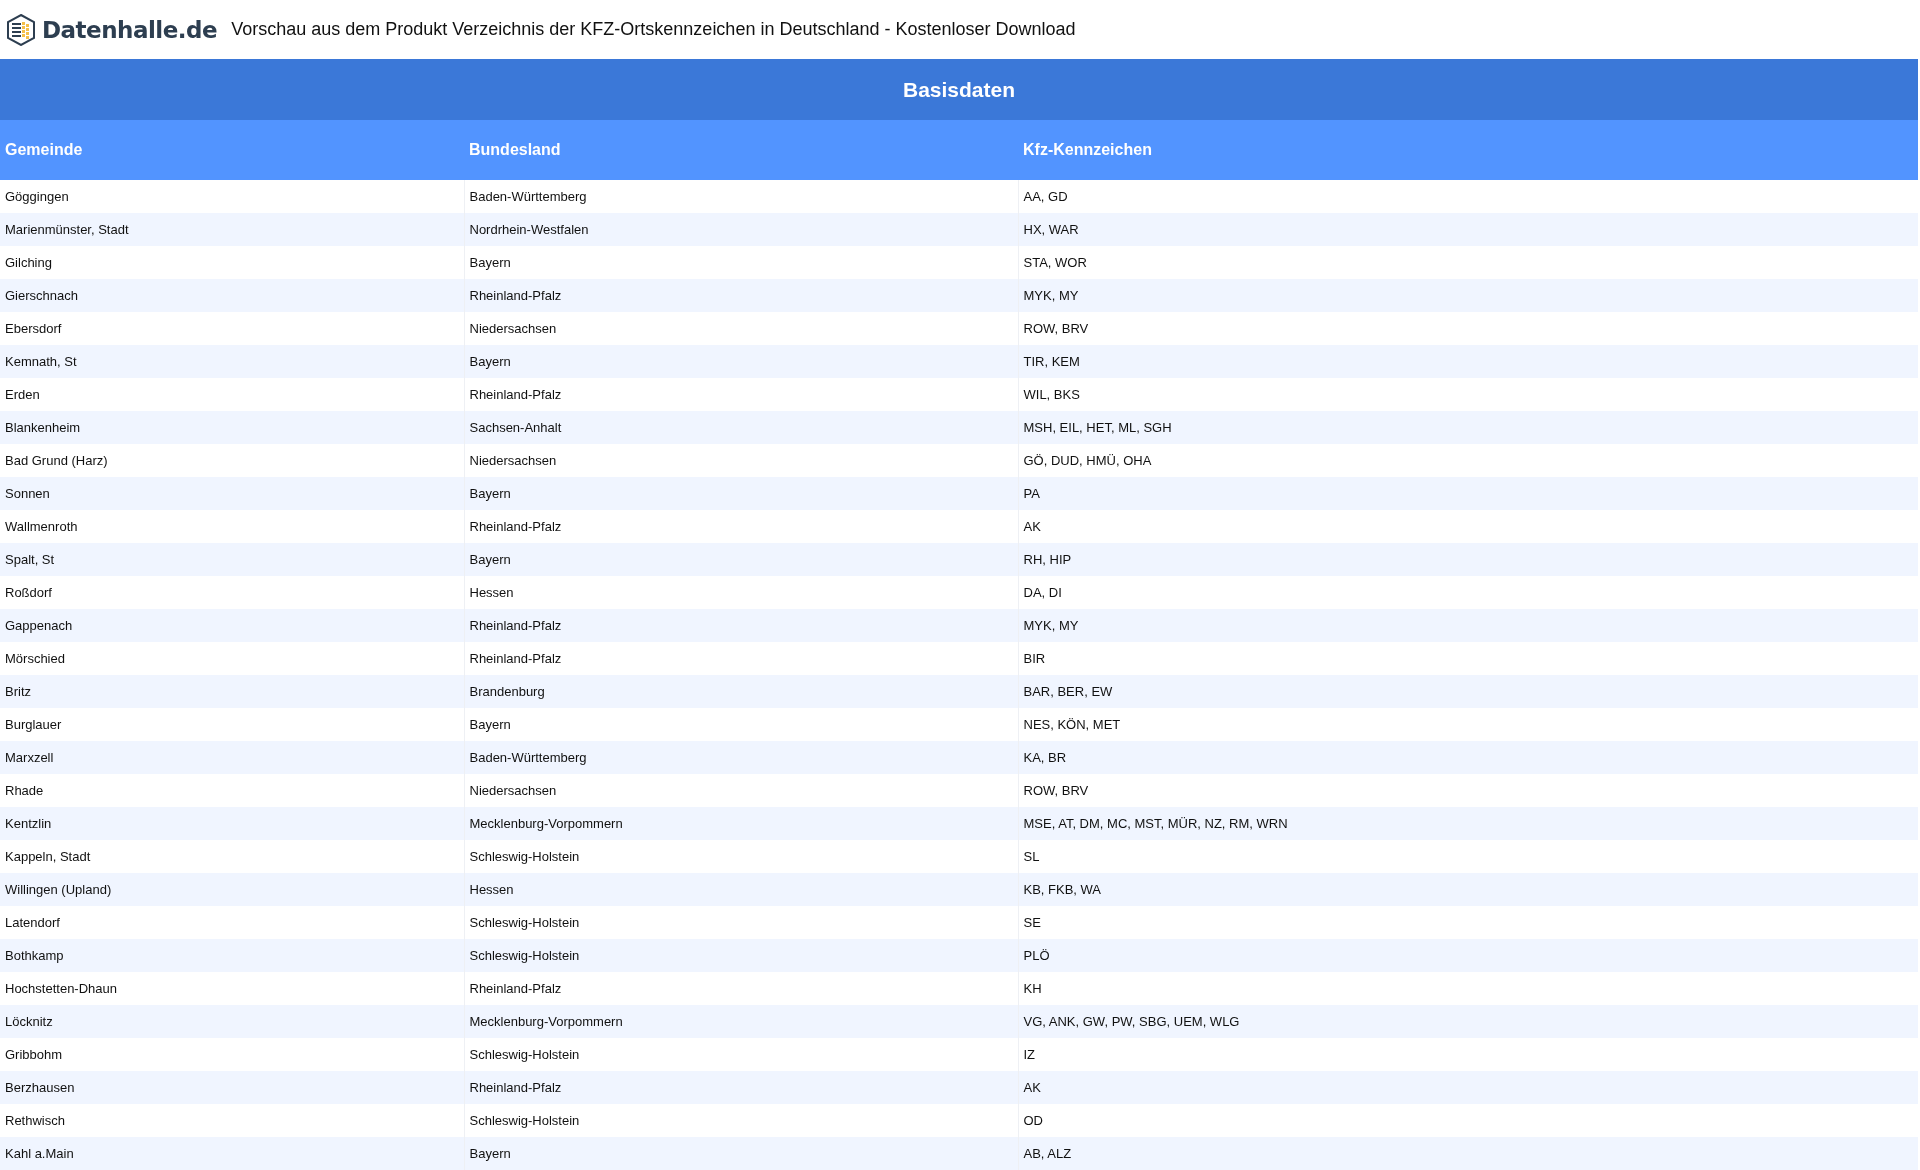 The height and width of the screenshot is (1170, 1920). What do you see at coordinates (232, 1021) in the screenshot?
I see `table-cell: Löcknitz` at bounding box center [232, 1021].